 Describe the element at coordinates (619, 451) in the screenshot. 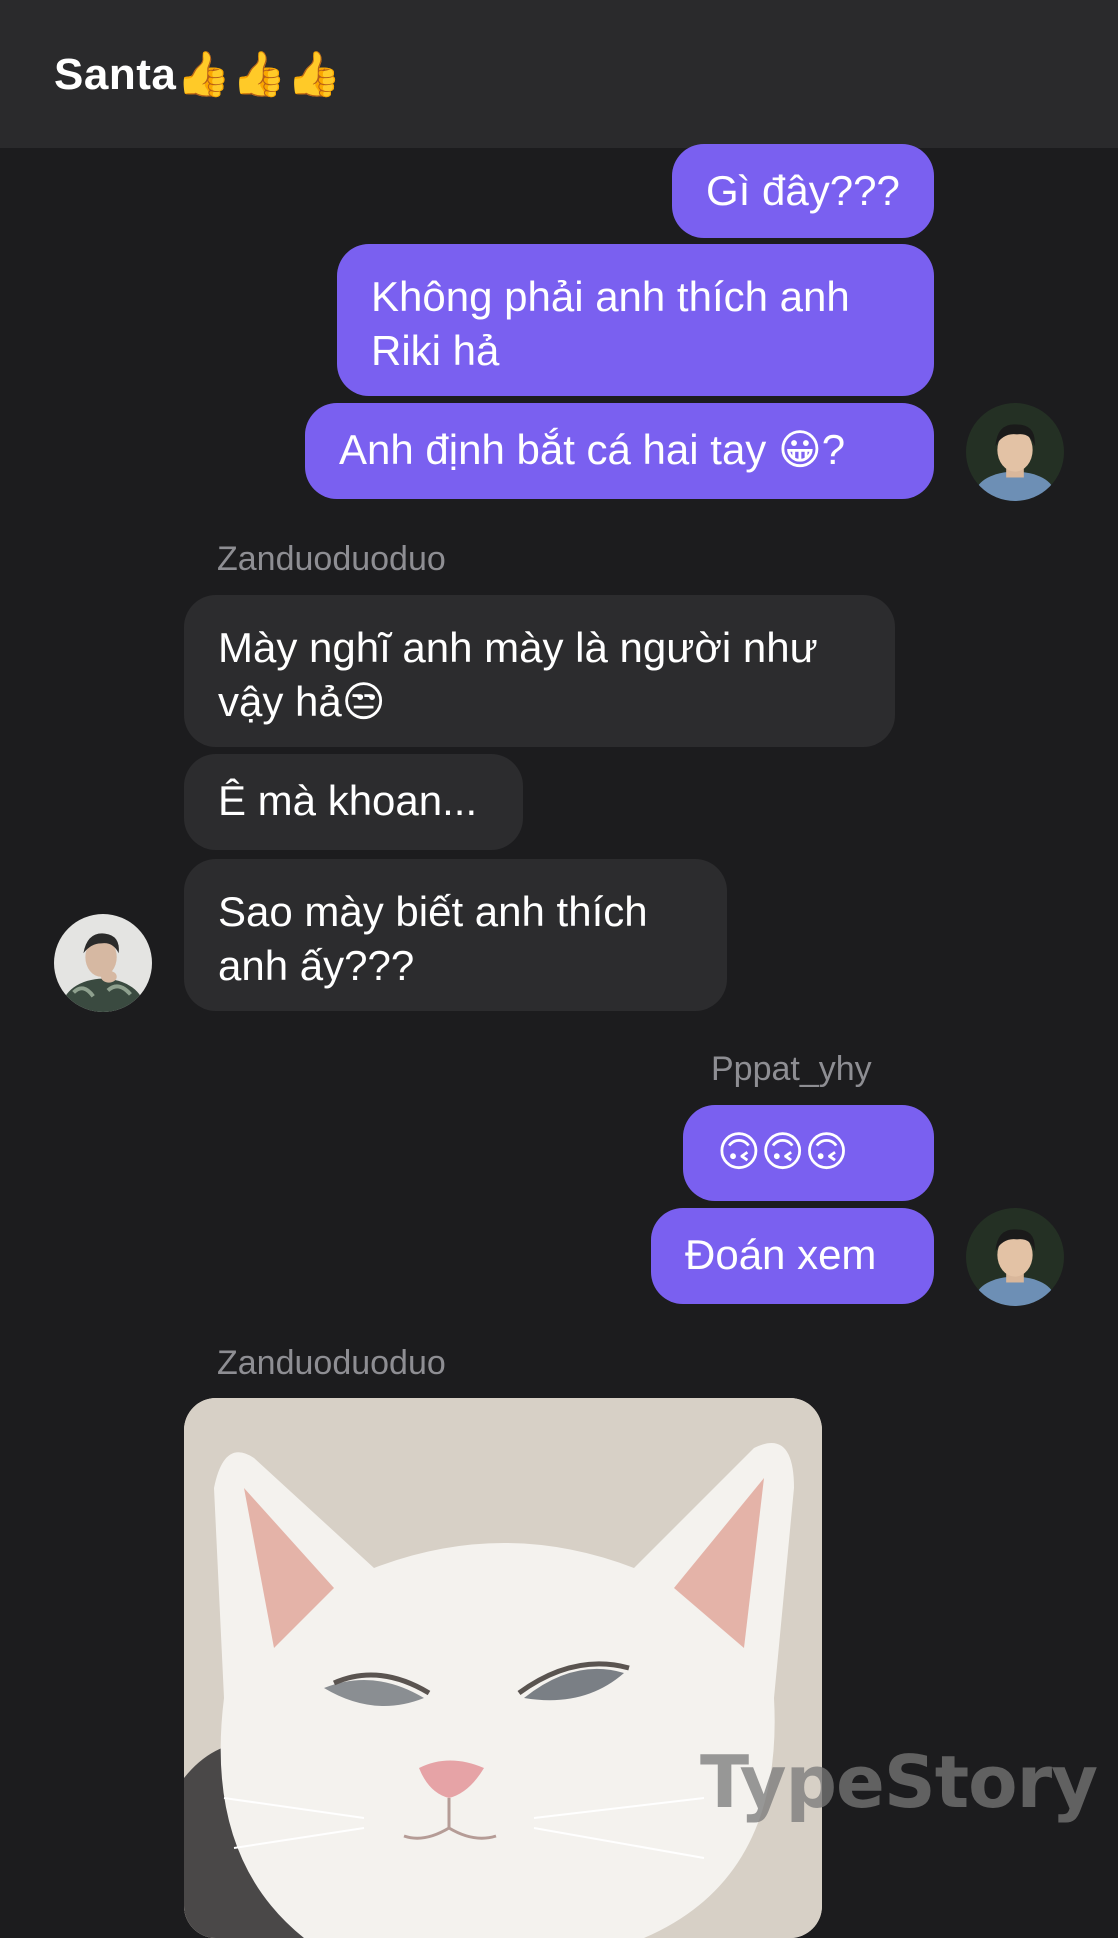

I see `message-bubble-outgoing: Anh định bắt cá hai tay 😀?` at that location.